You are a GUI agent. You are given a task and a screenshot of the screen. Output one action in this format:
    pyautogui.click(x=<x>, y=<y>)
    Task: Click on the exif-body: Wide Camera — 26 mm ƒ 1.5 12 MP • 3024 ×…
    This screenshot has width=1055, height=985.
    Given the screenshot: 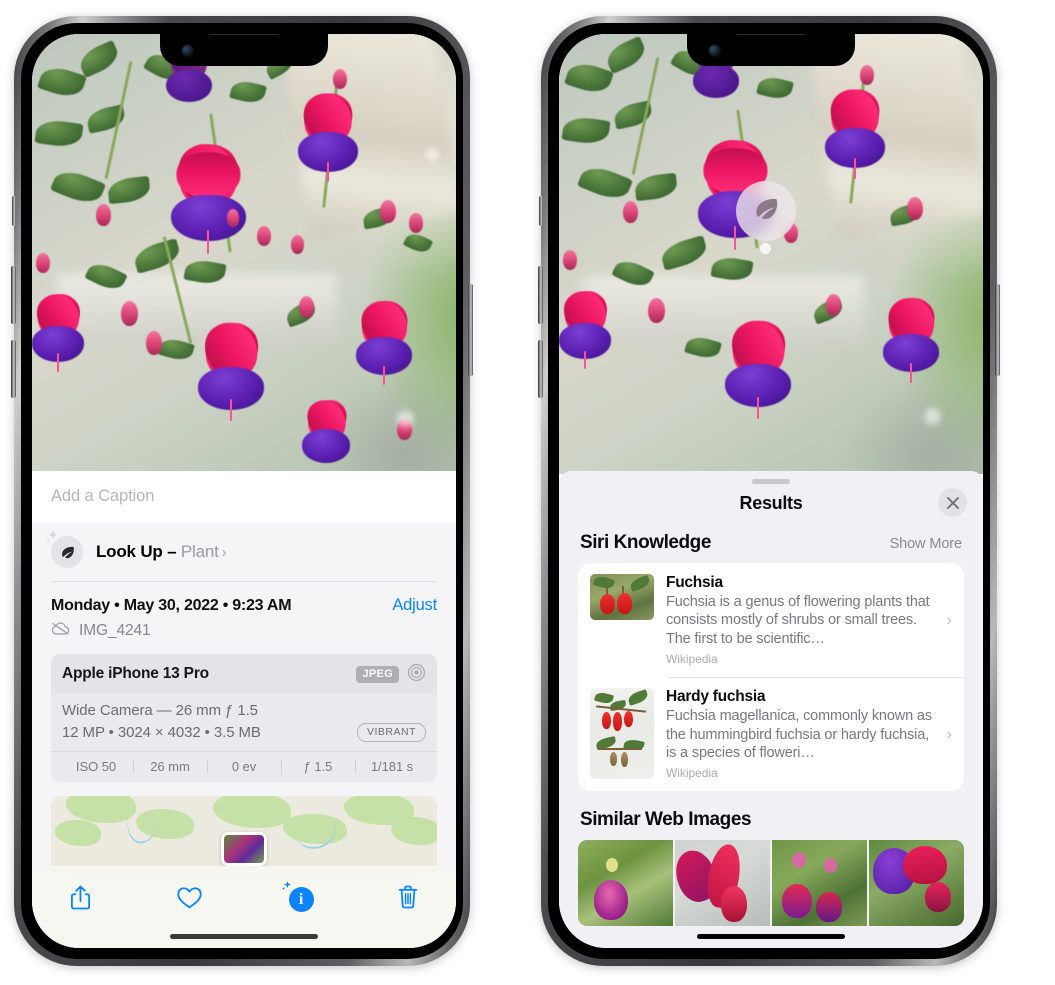 What is the action you would take?
    pyautogui.click(x=244, y=722)
    